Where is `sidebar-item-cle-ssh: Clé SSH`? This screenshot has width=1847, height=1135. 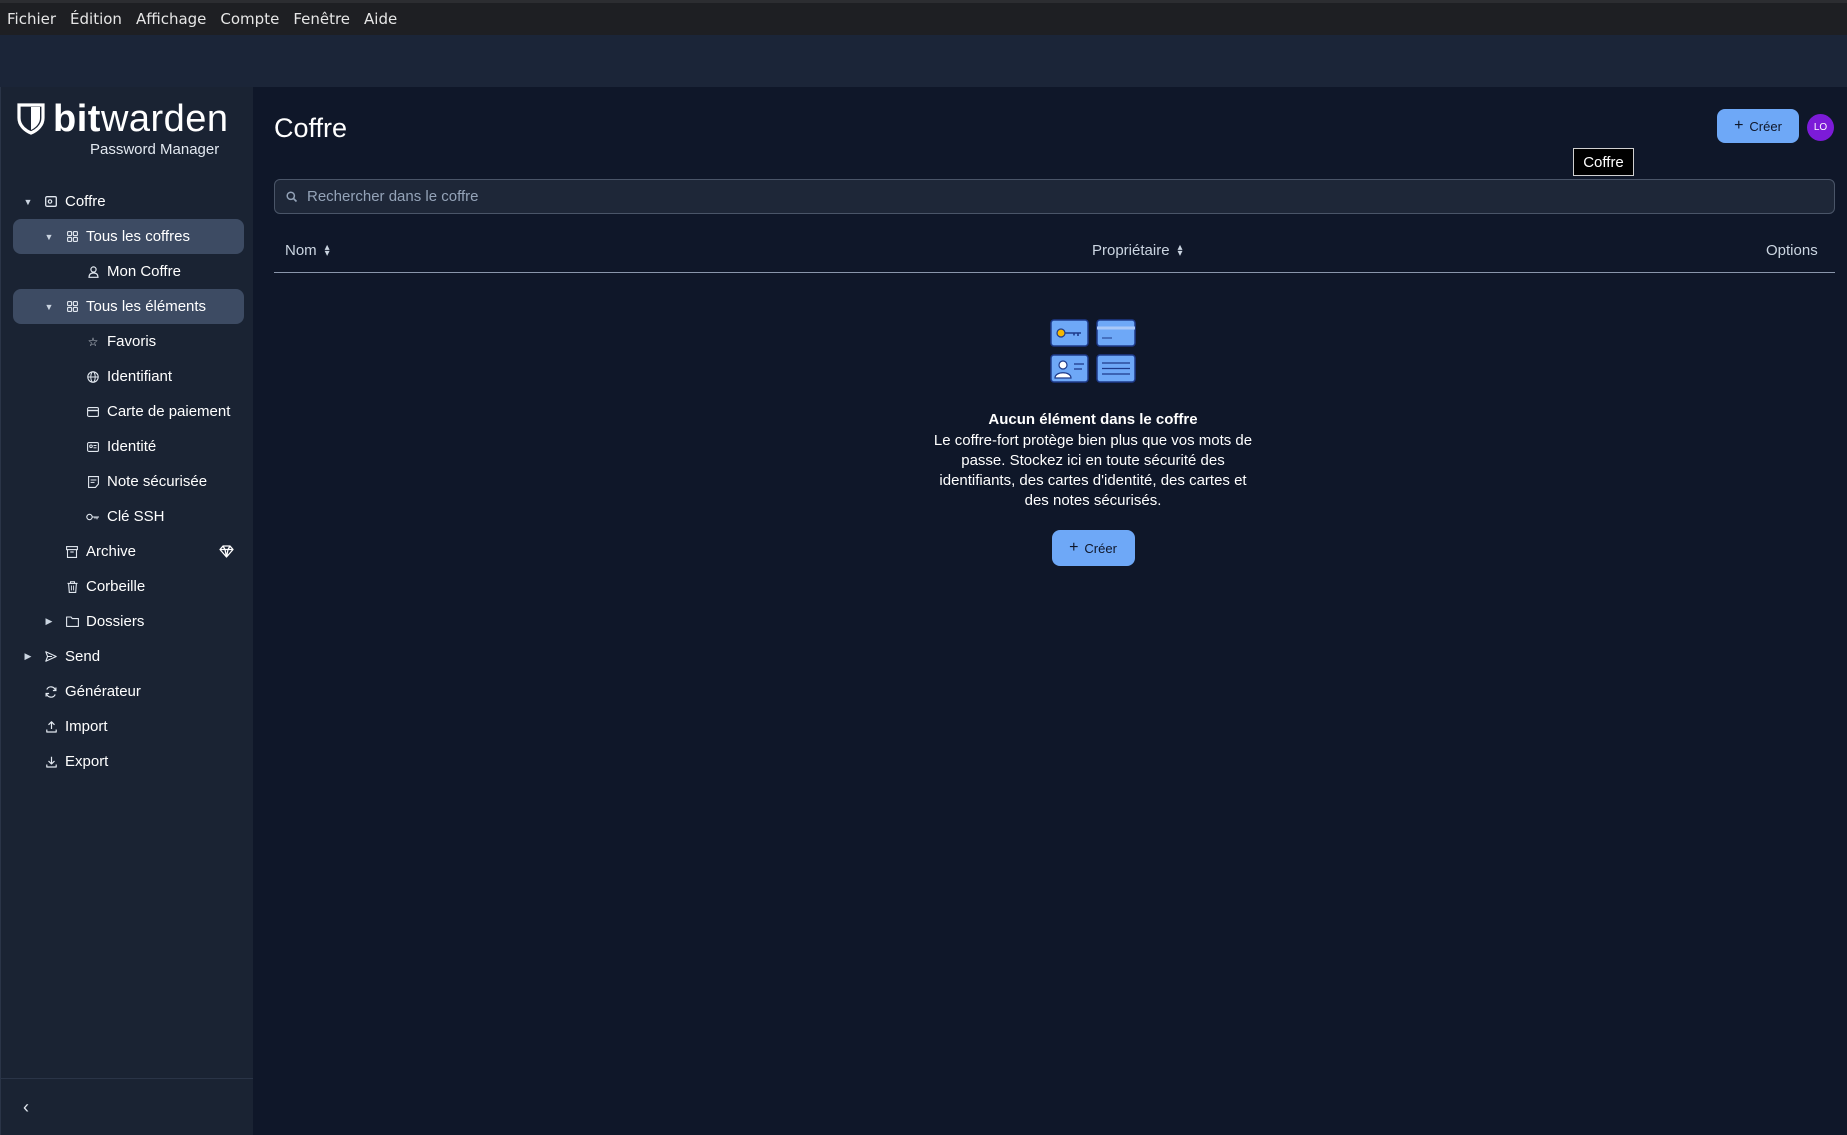 sidebar-item-cle-ssh: Clé SSH is located at coordinates (128, 516).